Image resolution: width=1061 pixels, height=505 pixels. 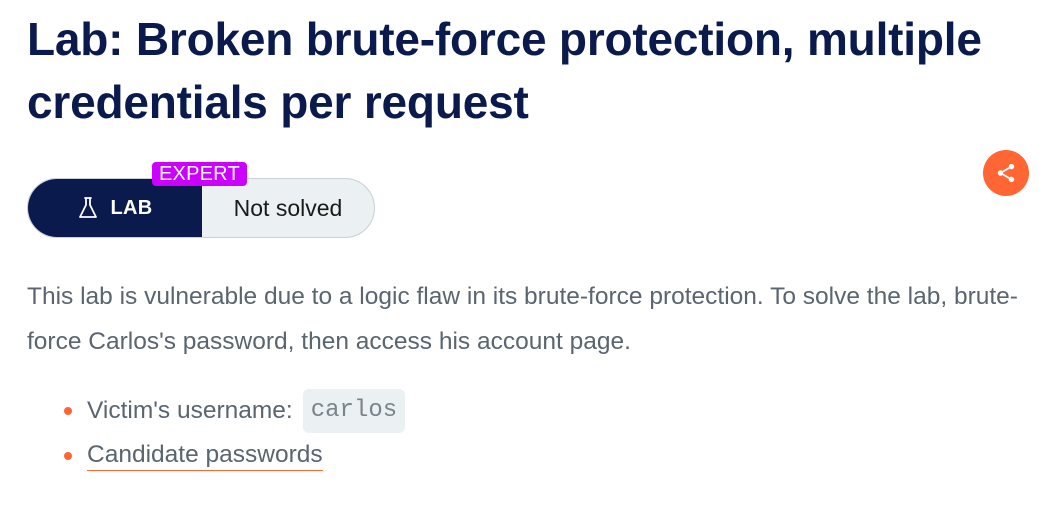 I want to click on flask-icon, so click(x=88, y=207).